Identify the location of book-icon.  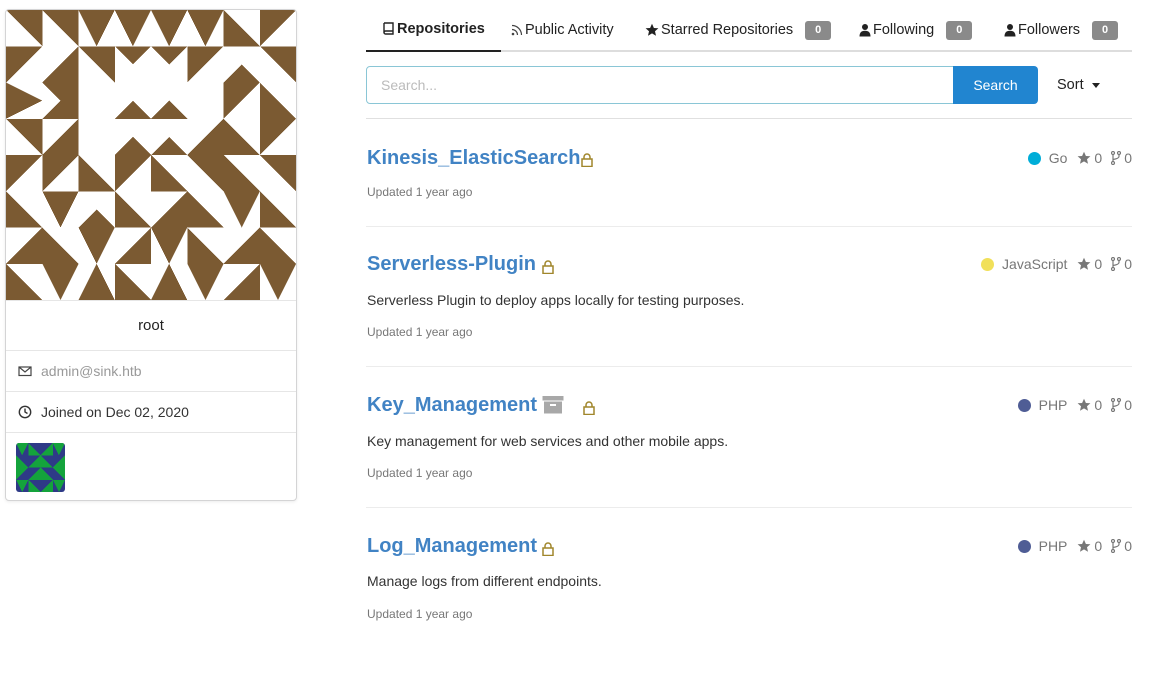
(389, 29).